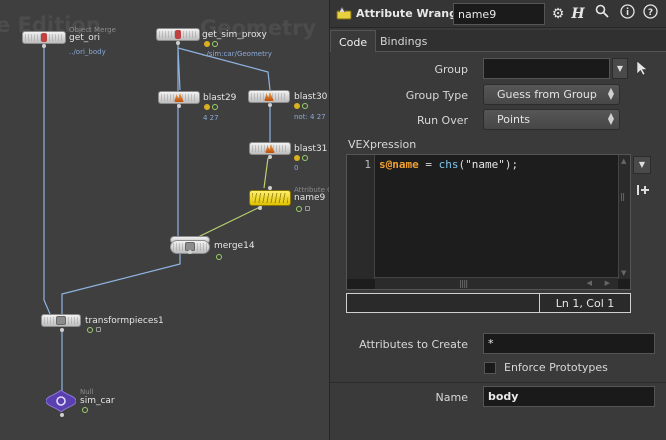 This screenshot has height=440, width=666. I want to click on scroll-left-arrow-icon: ◀, so click(589, 283).